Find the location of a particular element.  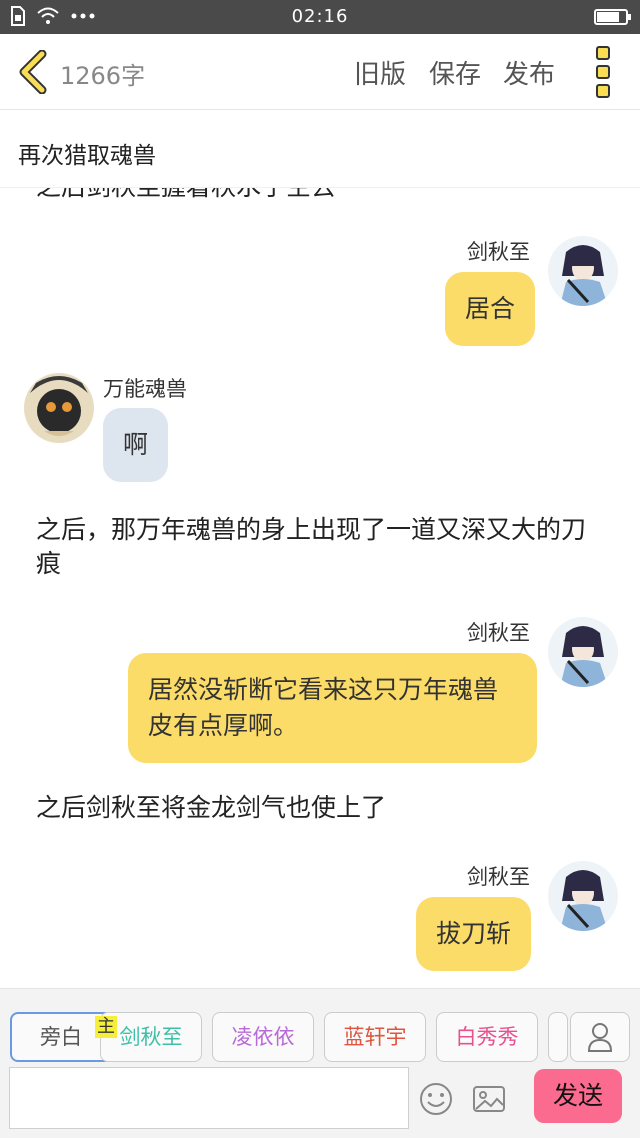

image-button is located at coordinates (489, 1099).